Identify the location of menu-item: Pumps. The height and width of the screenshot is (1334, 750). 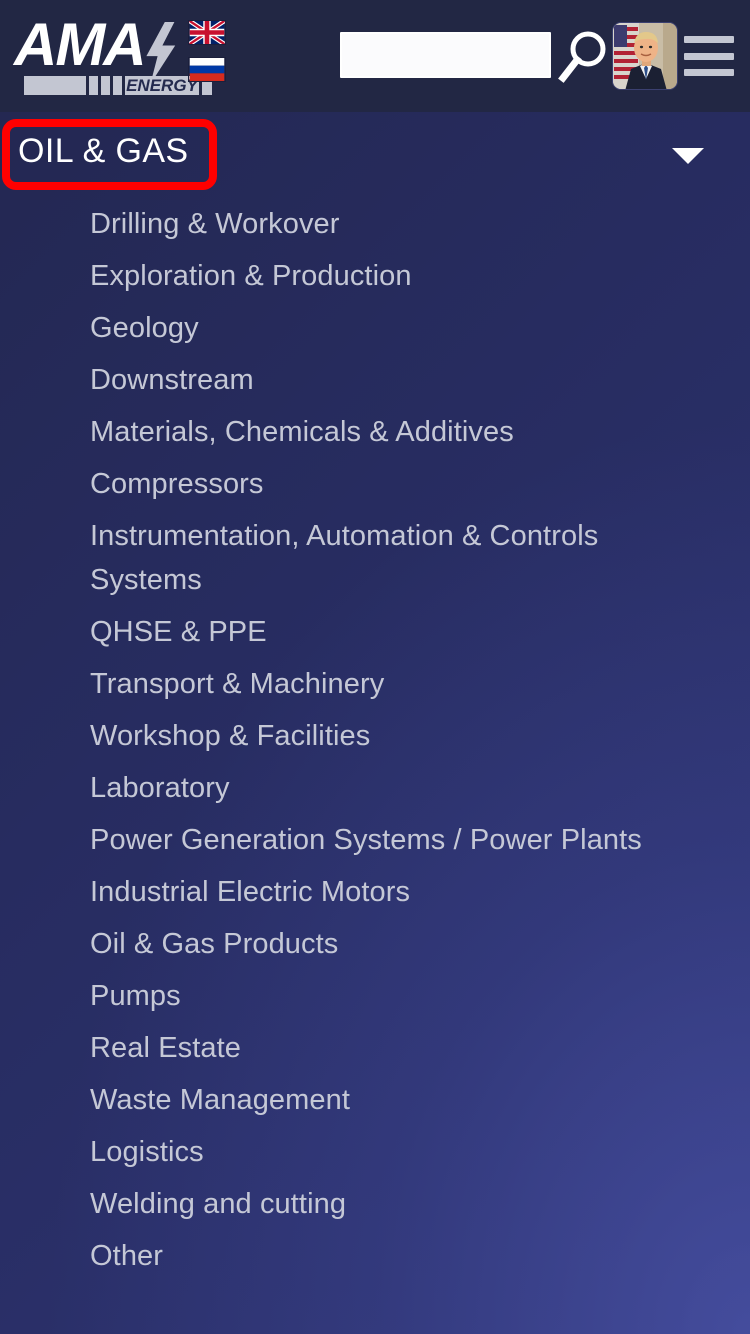
(375, 996).